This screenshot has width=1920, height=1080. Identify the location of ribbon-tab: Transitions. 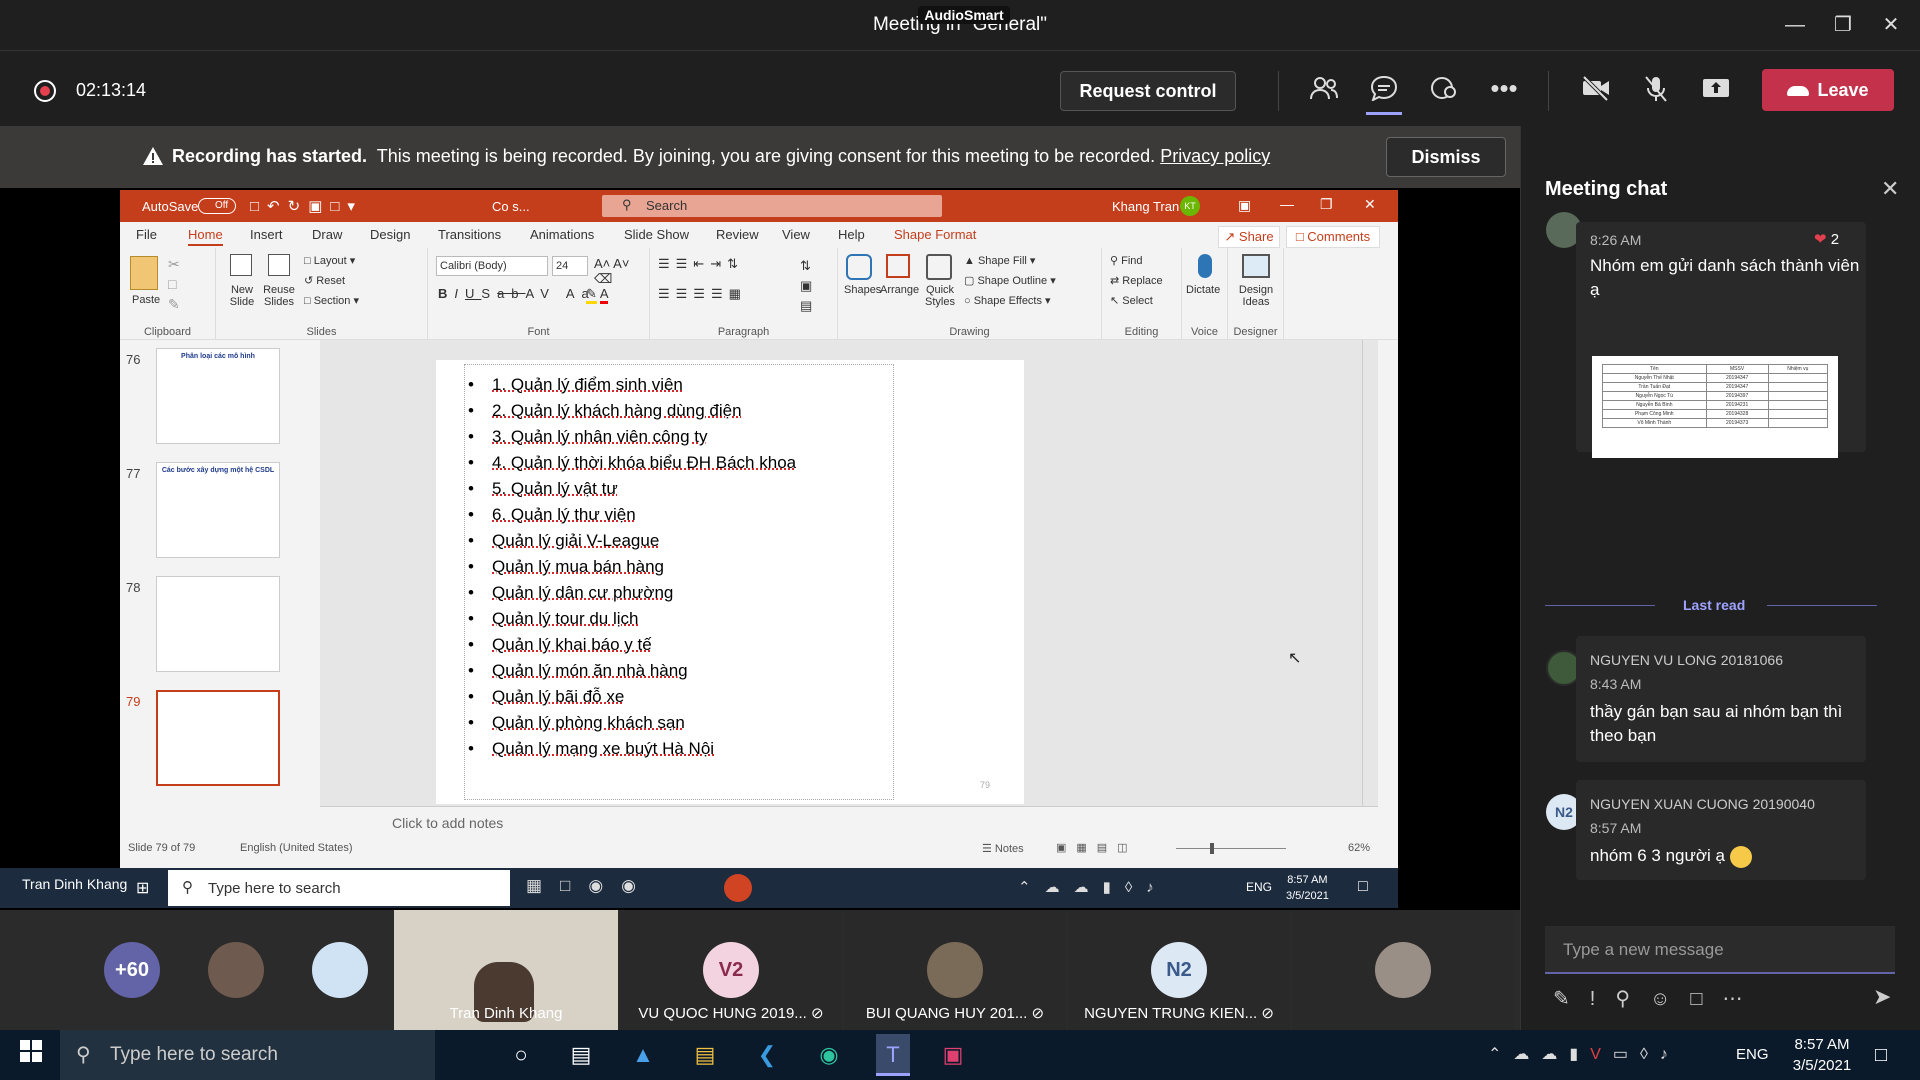
(469, 234).